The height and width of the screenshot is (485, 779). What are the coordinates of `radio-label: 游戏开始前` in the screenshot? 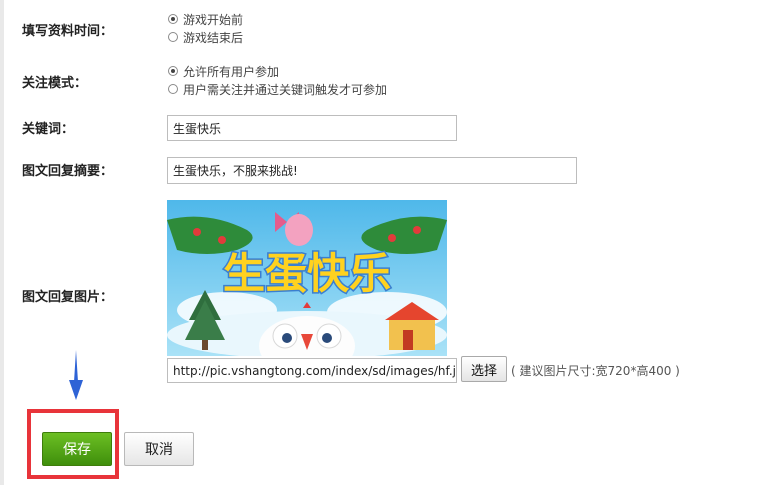 It's located at (213, 19).